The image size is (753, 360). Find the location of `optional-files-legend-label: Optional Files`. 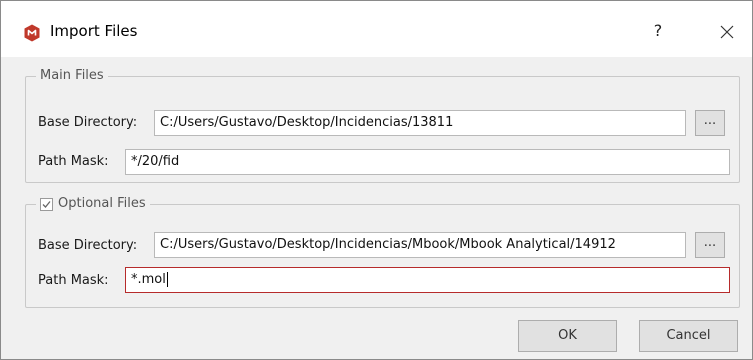

optional-files-legend-label: Optional Files is located at coordinates (102, 203).